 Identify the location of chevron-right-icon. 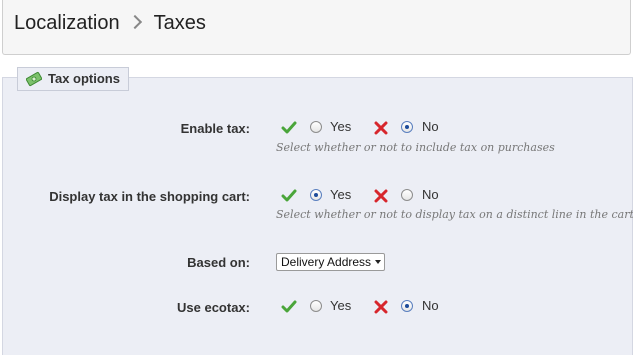
(134, 22).